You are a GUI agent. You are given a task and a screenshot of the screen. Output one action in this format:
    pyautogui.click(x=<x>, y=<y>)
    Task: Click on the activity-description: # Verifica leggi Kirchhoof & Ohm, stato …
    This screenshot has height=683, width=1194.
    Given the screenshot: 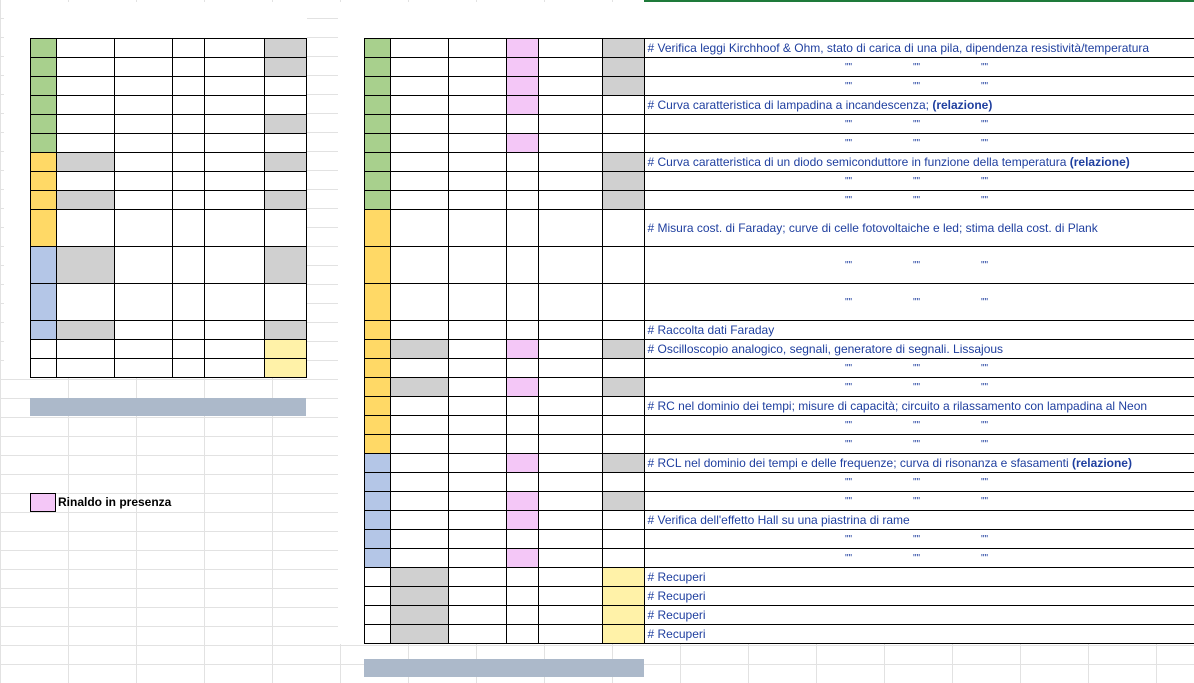 What is the action you would take?
    pyautogui.click(x=918, y=48)
    